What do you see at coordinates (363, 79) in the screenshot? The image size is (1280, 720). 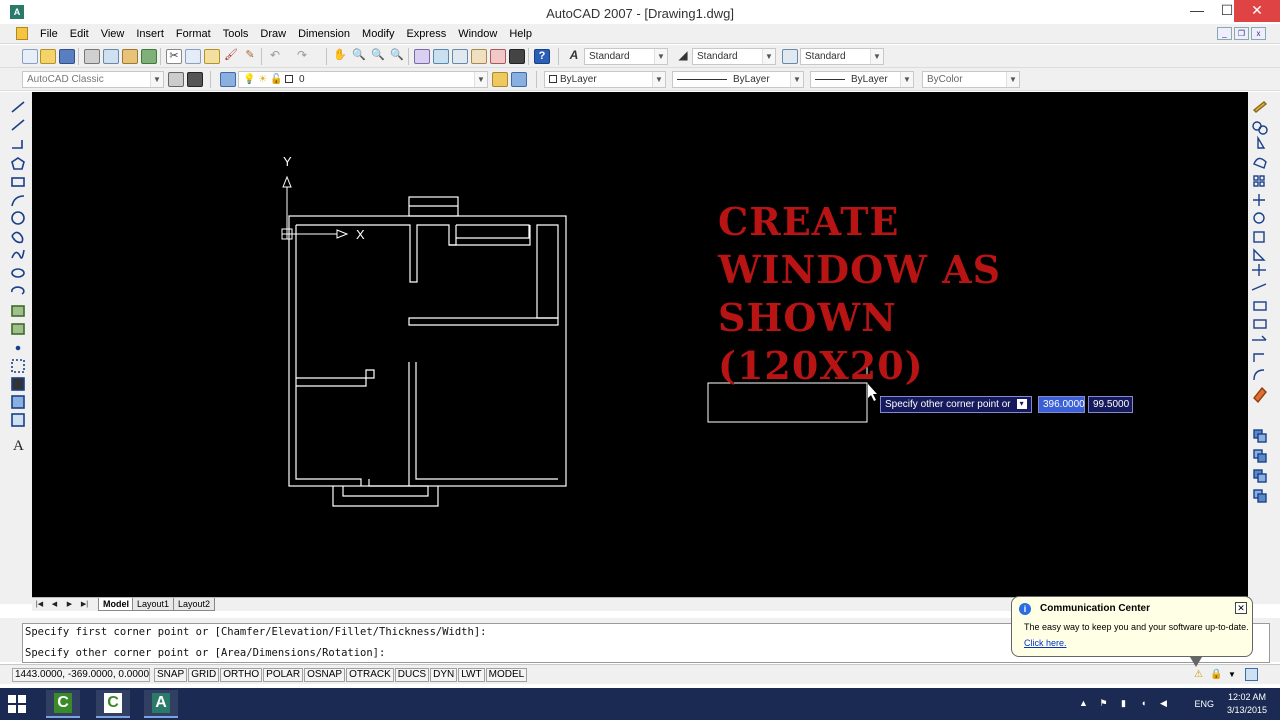 I see `layer-select: 💡 ☀ 🔓 0 ▼` at bounding box center [363, 79].